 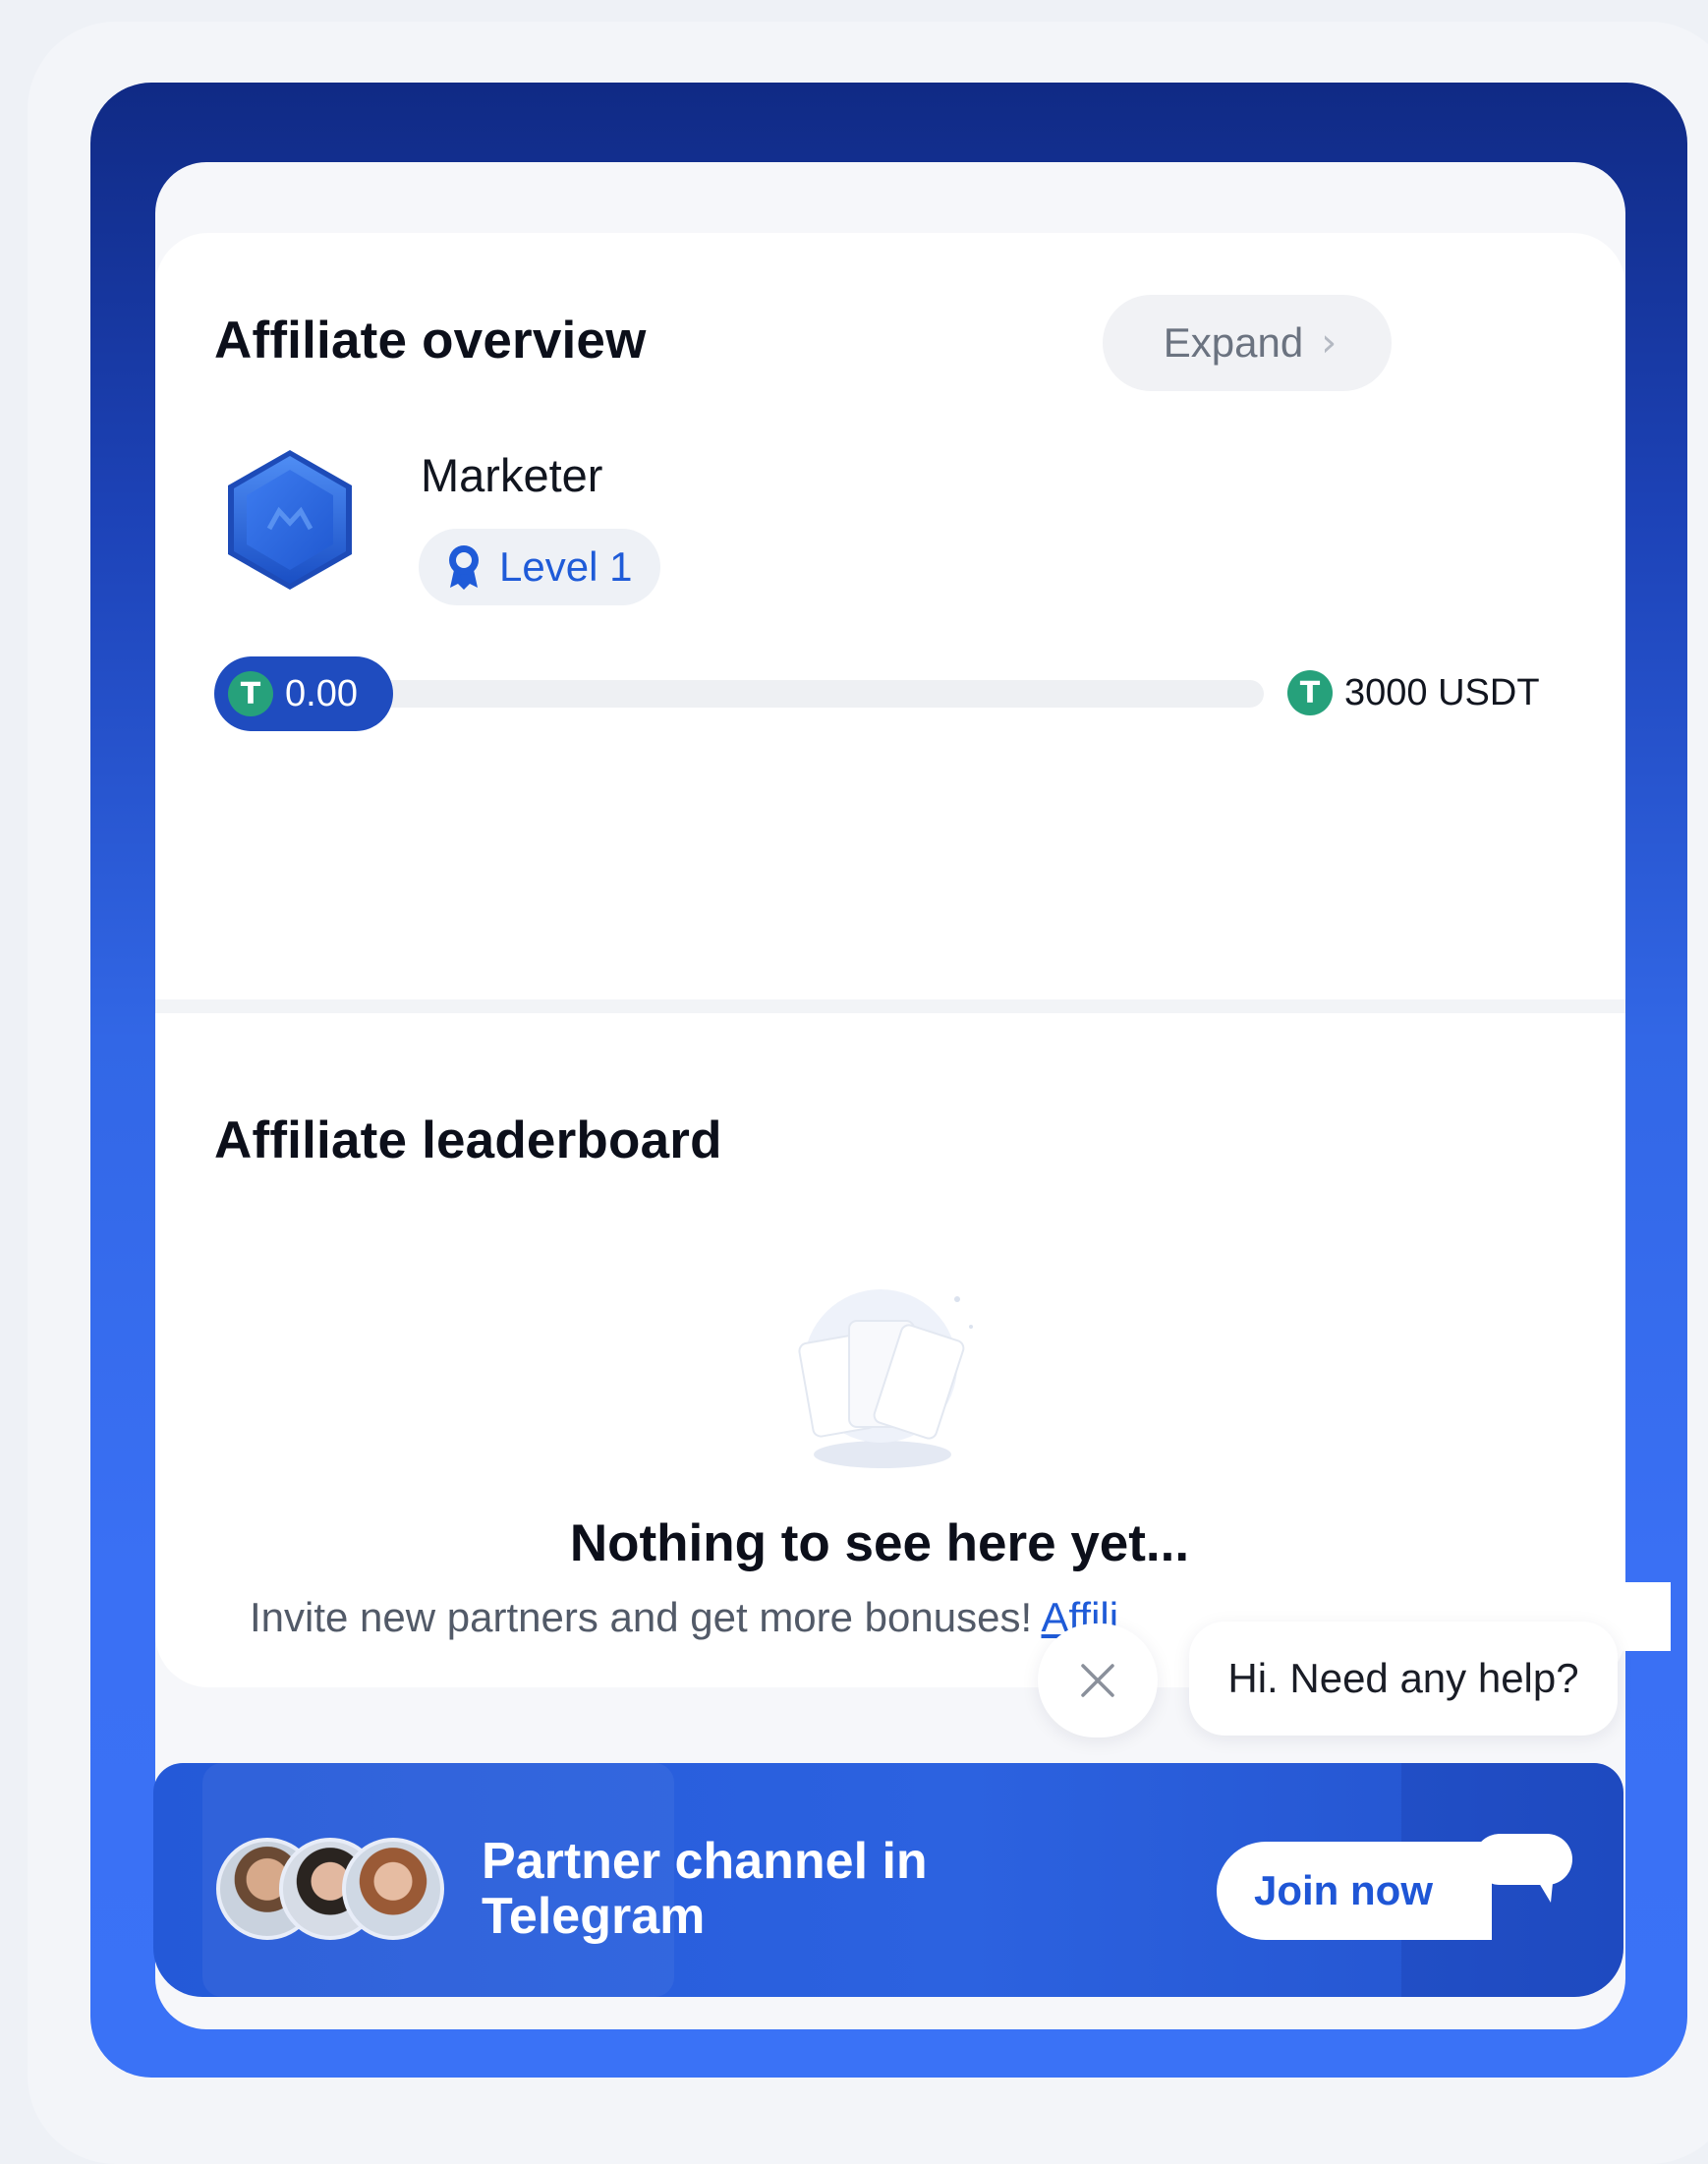 I want to click on section-divider, so click(x=890, y=1006).